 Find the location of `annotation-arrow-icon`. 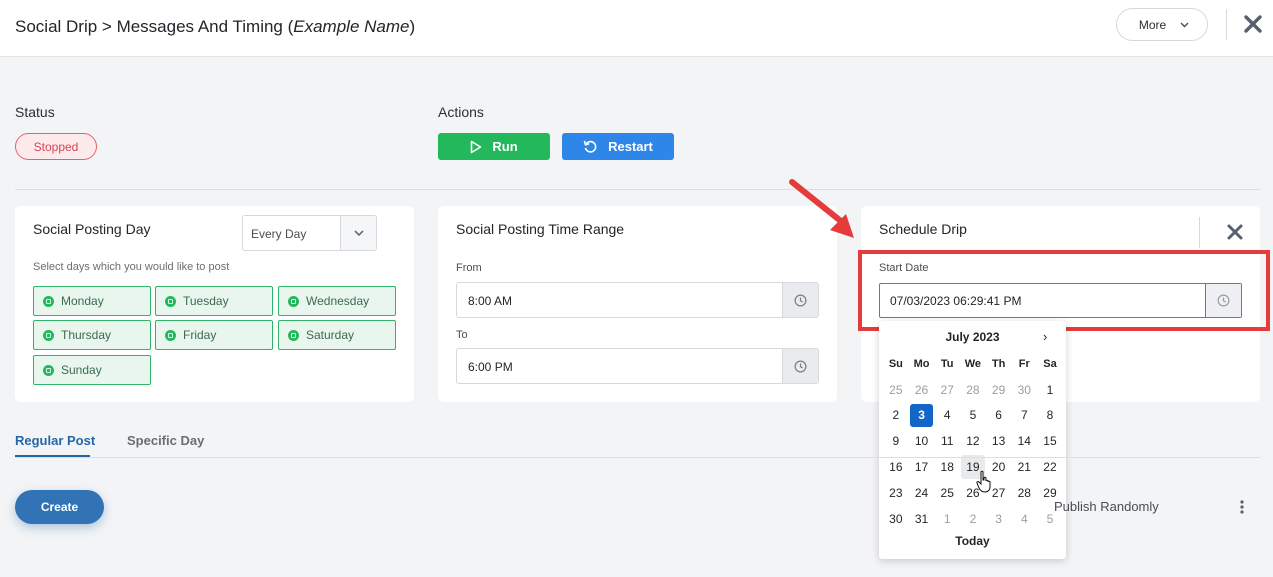

annotation-arrow-icon is located at coordinates (821, 208).